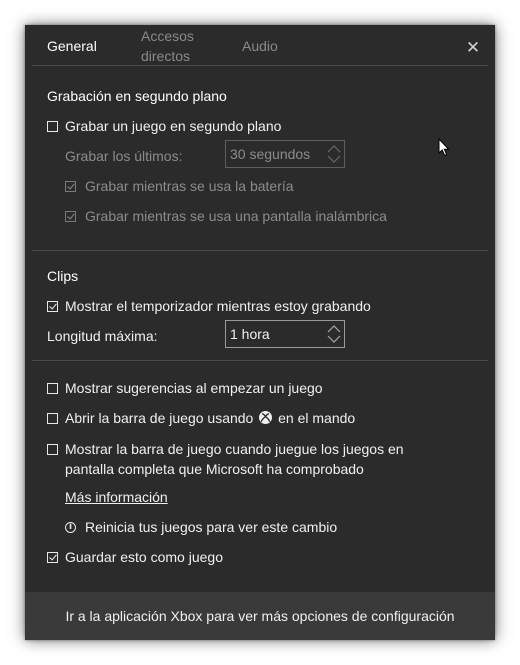  I want to click on max-length-spinner: 1 hora, so click(285, 334).